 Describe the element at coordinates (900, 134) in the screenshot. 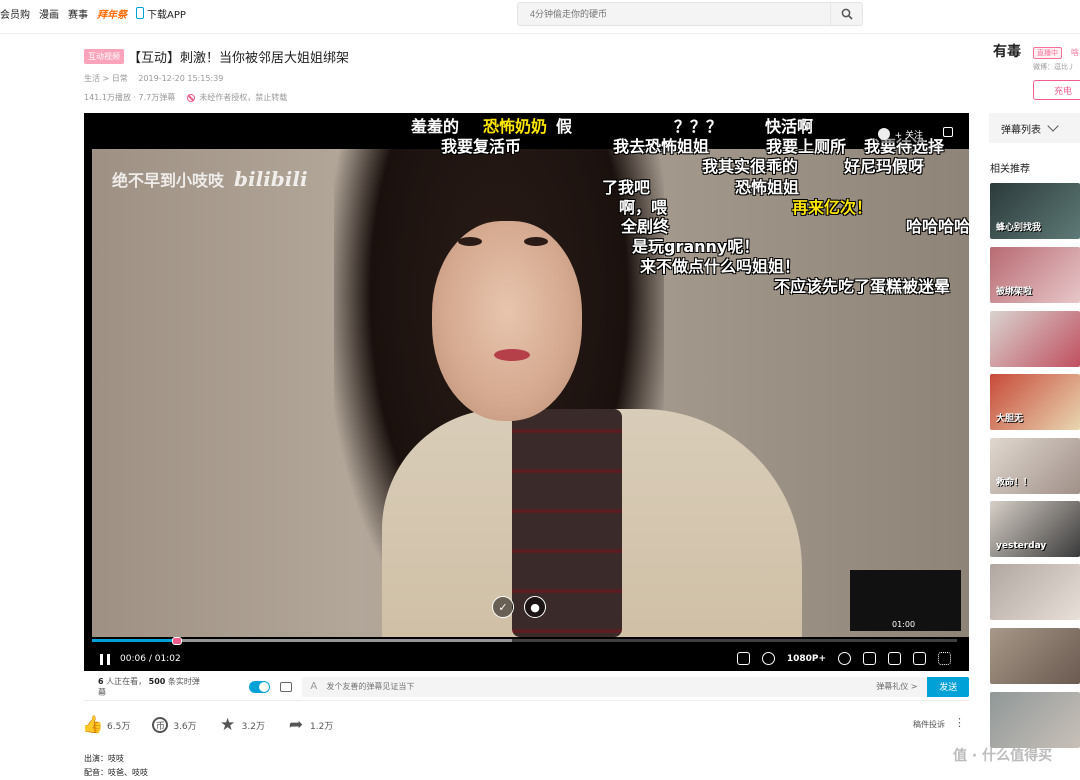

I see `follow-uploader-button: + 关注` at that location.